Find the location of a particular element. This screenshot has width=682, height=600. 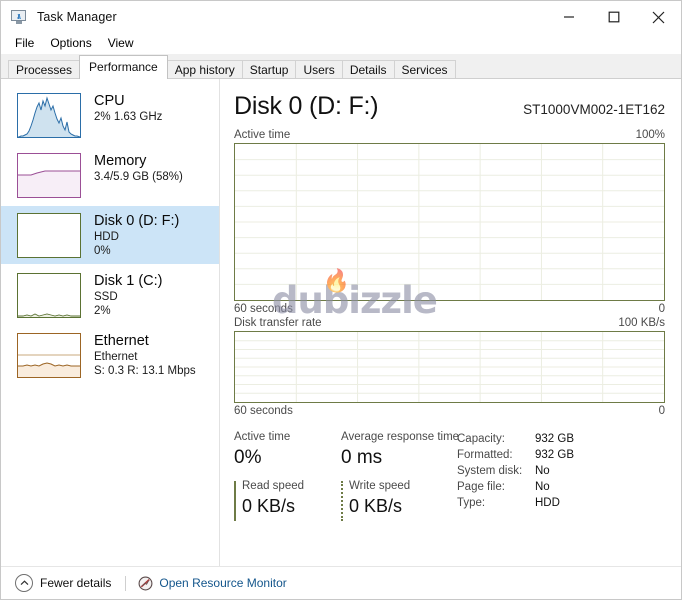

active-time-graph-labels: Active time 100% is located at coordinates (449, 135).